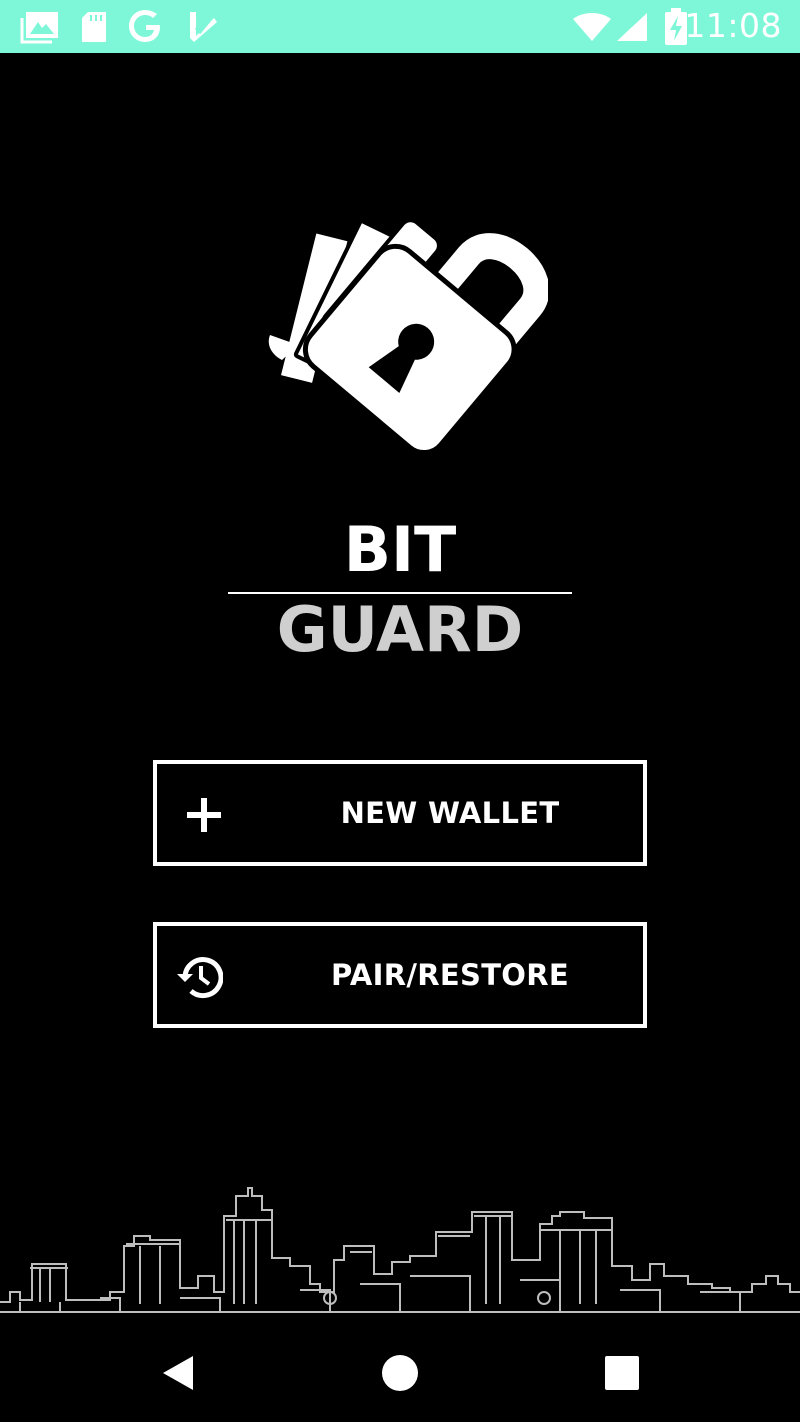  I want to click on pair-restore-button: PAIR/RESTORE, so click(400, 975).